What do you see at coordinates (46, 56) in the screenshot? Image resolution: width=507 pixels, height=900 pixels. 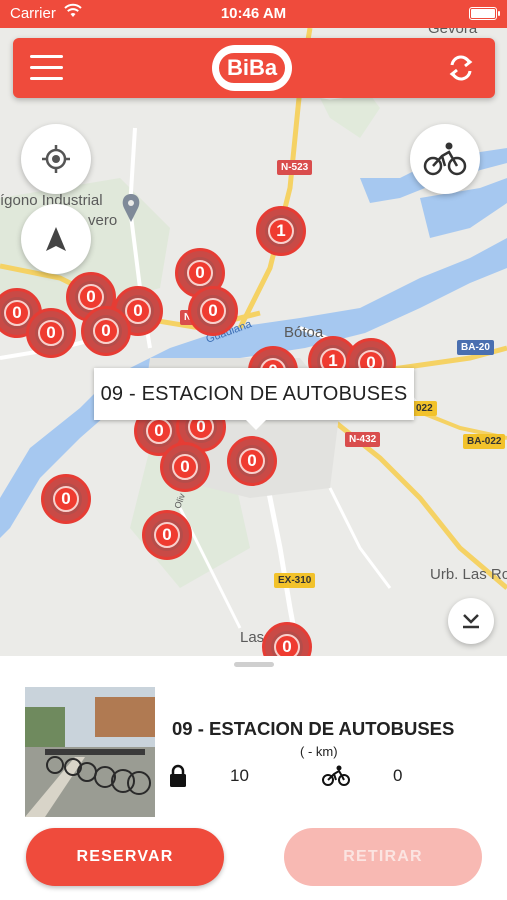 I see `hamburger-icon` at bounding box center [46, 56].